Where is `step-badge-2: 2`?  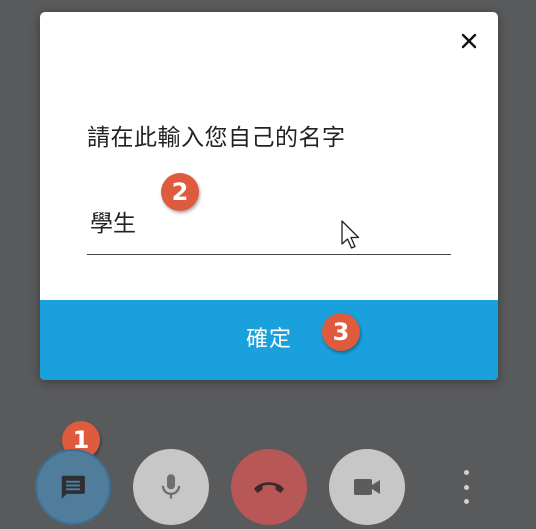
step-badge-2: 2 is located at coordinates (180, 192).